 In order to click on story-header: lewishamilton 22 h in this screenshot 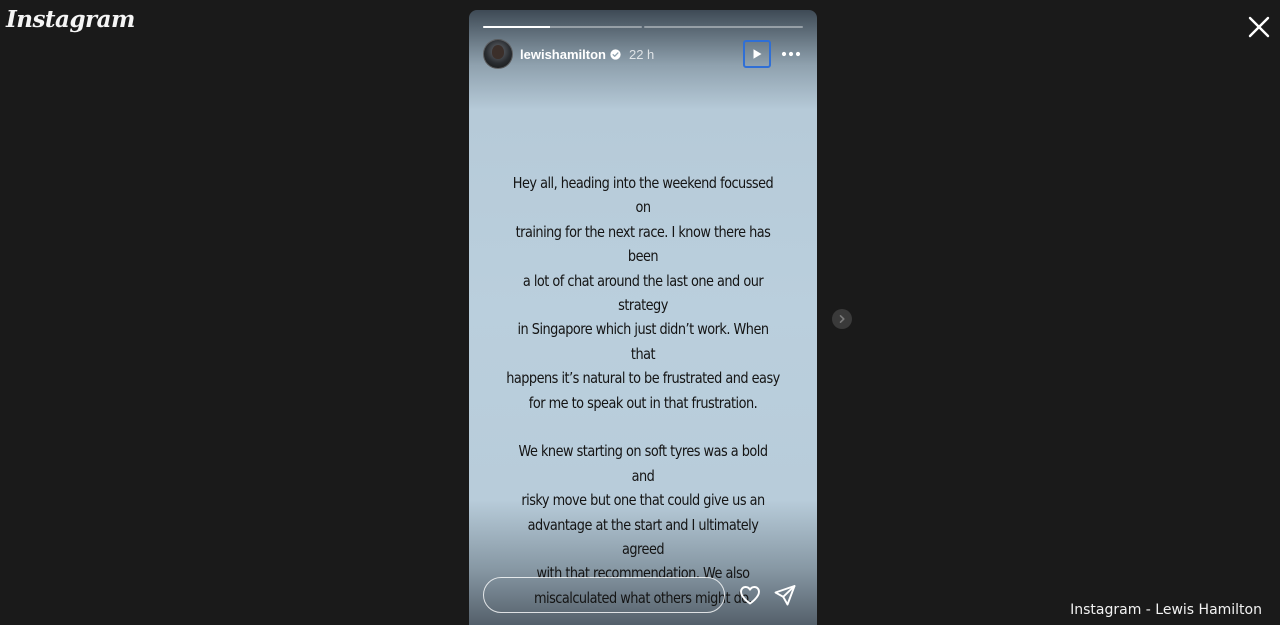, I will do `click(643, 54)`.